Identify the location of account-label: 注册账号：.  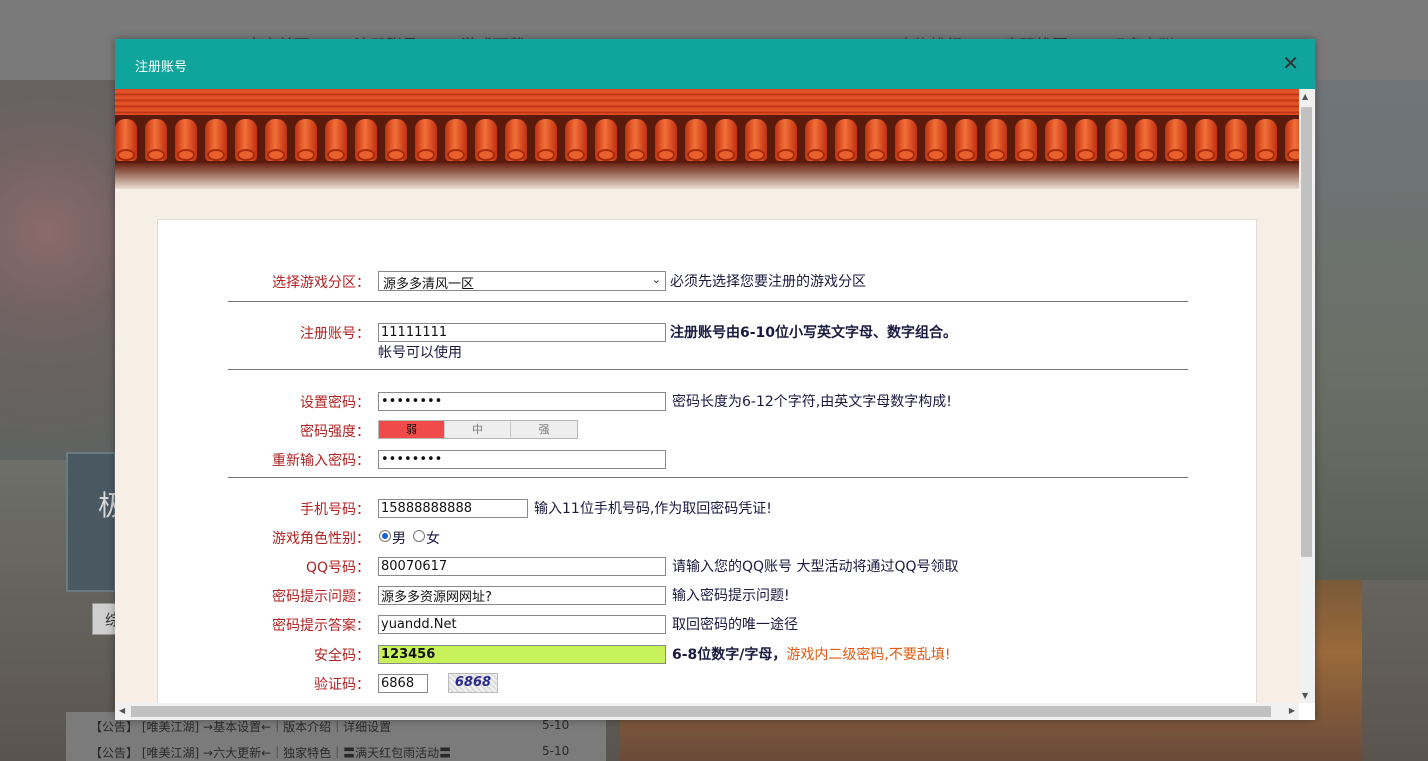
(335, 334).